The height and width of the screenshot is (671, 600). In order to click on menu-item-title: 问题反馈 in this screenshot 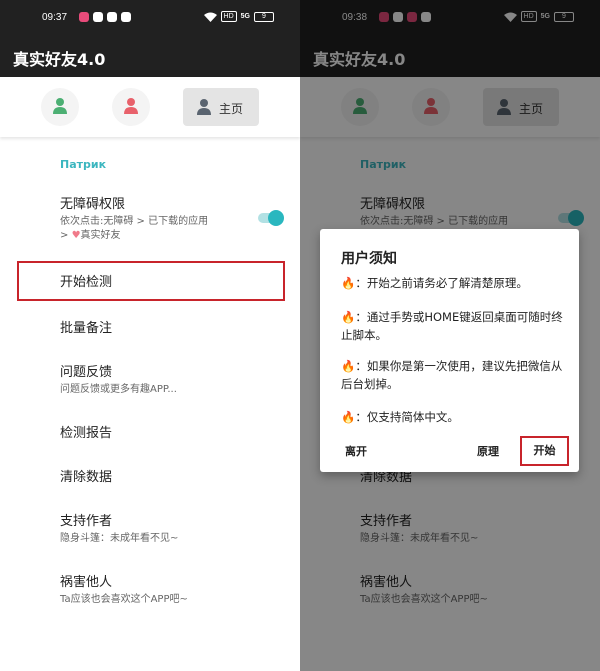, I will do `click(86, 372)`.